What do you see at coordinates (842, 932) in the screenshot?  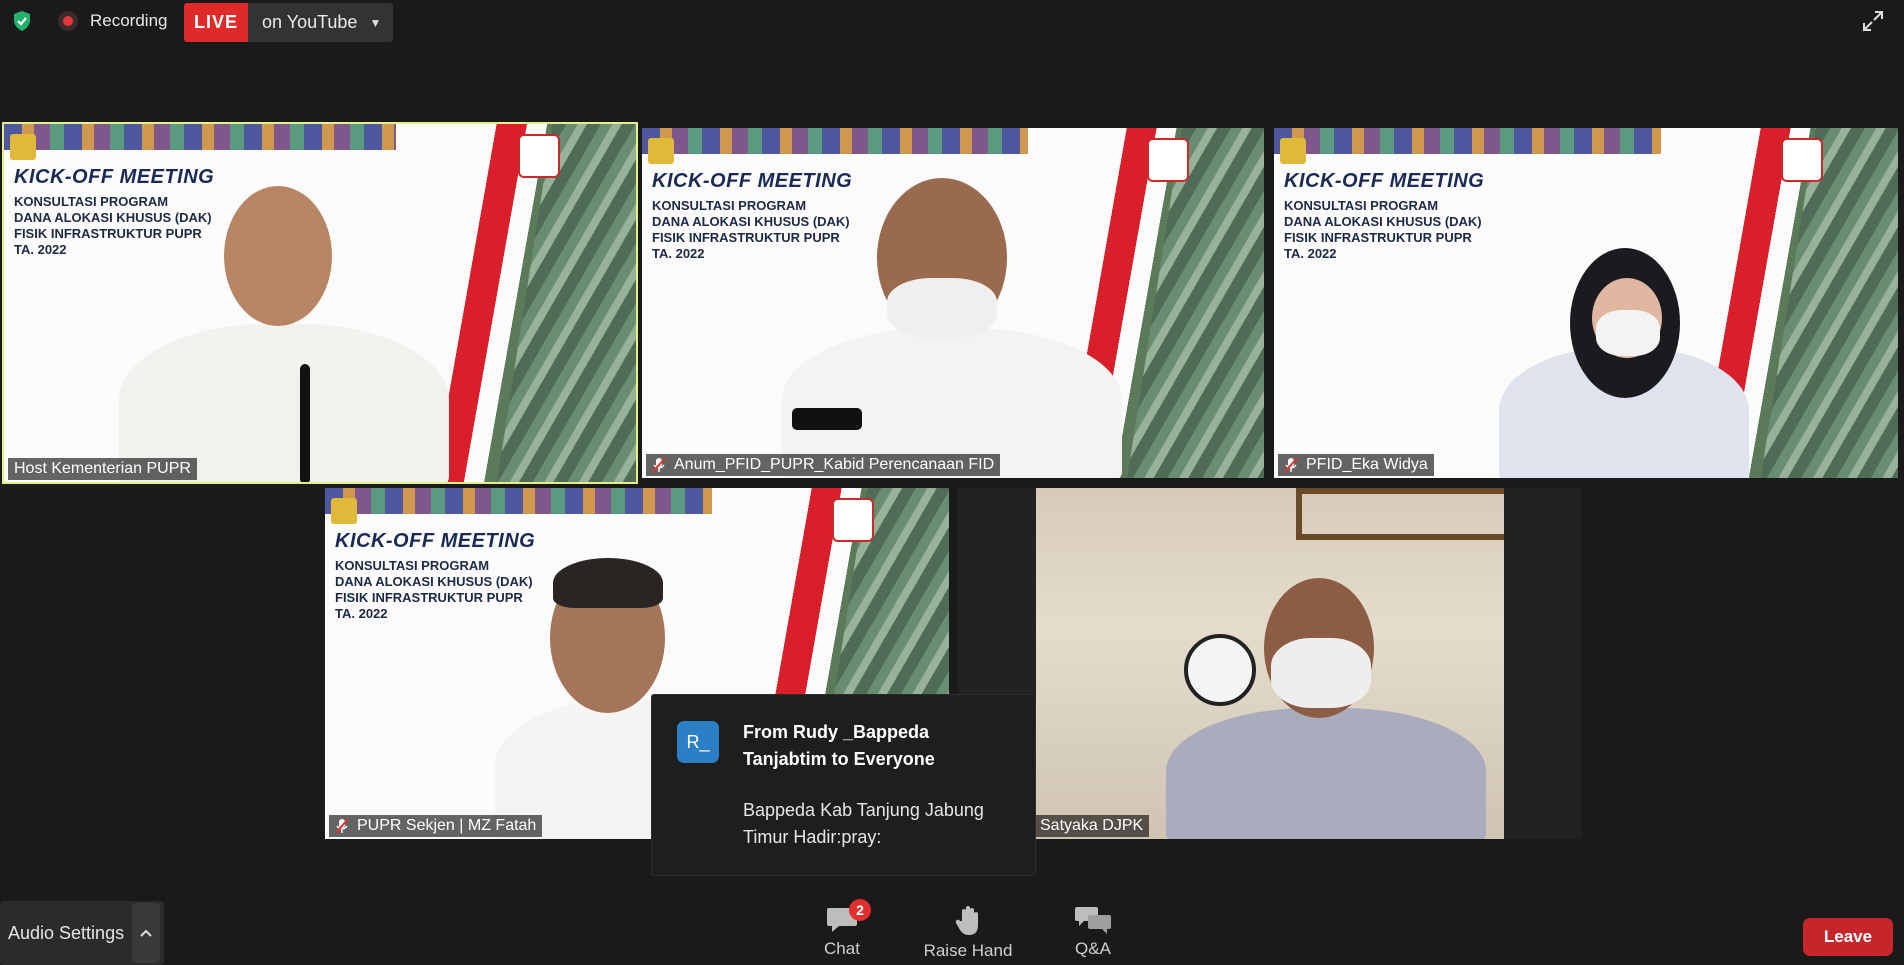 I see `chat-button: 2 Chat` at bounding box center [842, 932].